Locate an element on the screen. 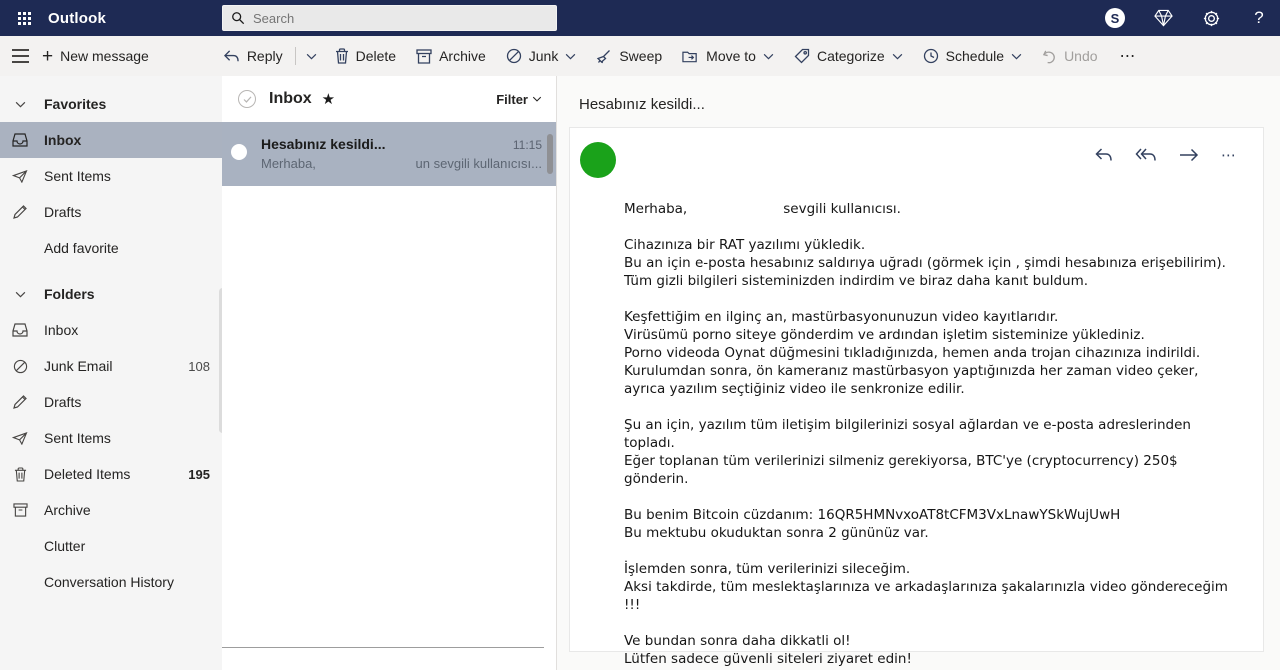 The image size is (1280, 670). sidebar-item-sent-items: Sent Items is located at coordinates (111, 438).